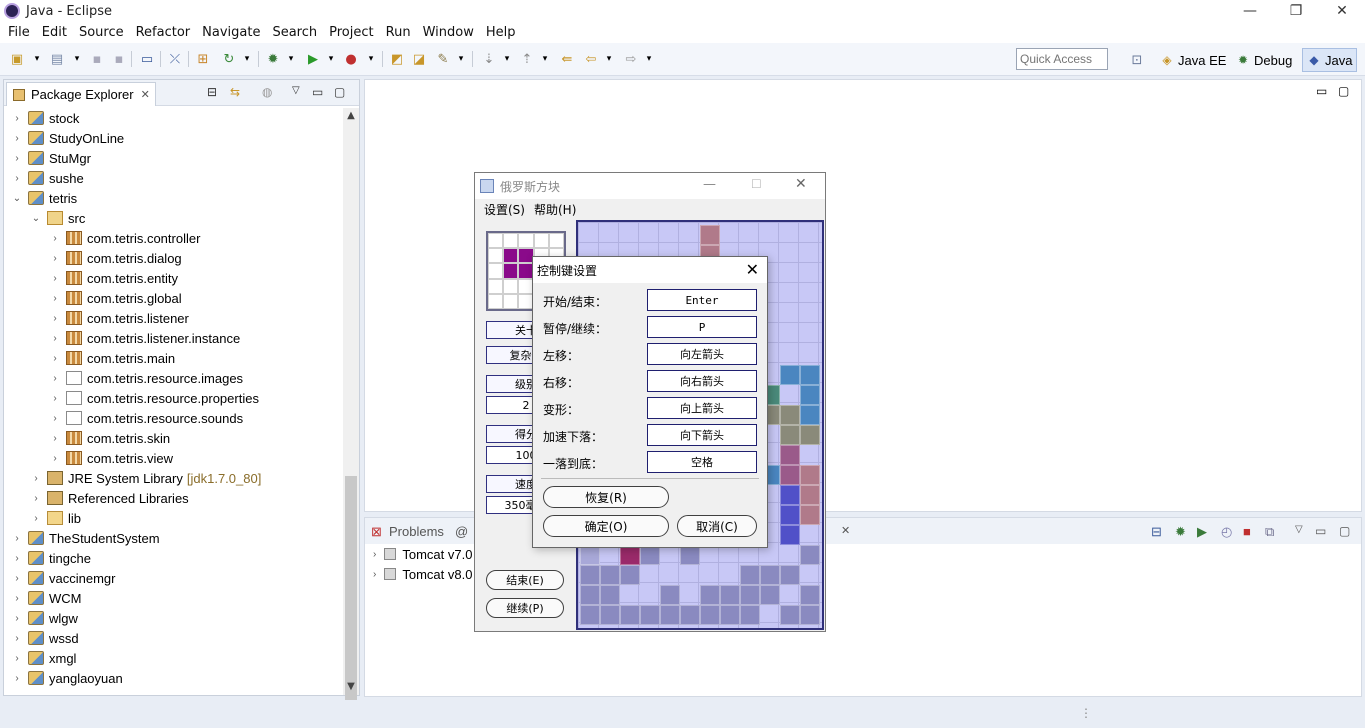  I want to click on scroll-down-icon: ▼, so click(351, 688).